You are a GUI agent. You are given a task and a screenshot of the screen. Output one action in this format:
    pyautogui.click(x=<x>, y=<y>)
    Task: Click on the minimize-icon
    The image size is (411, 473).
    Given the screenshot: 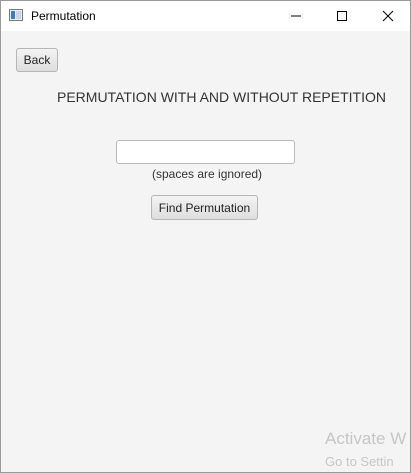 What is the action you would take?
    pyautogui.click(x=296, y=16)
    